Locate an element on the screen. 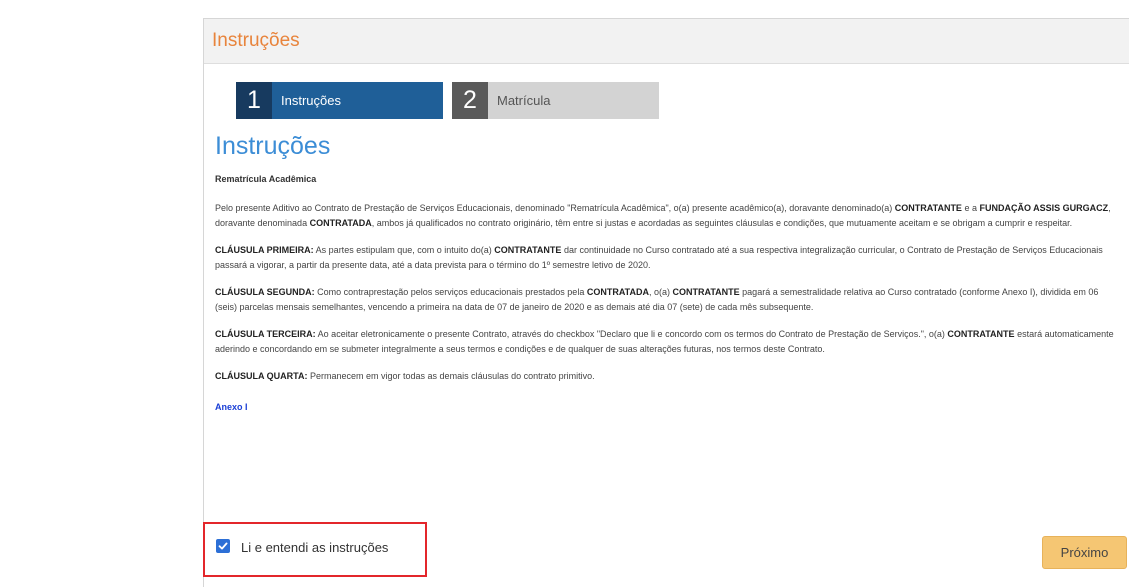 The height and width of the screenshot is (587, 1129). confirm-highlight: Li e entendi as instruções is located at coordinates (315, 549).